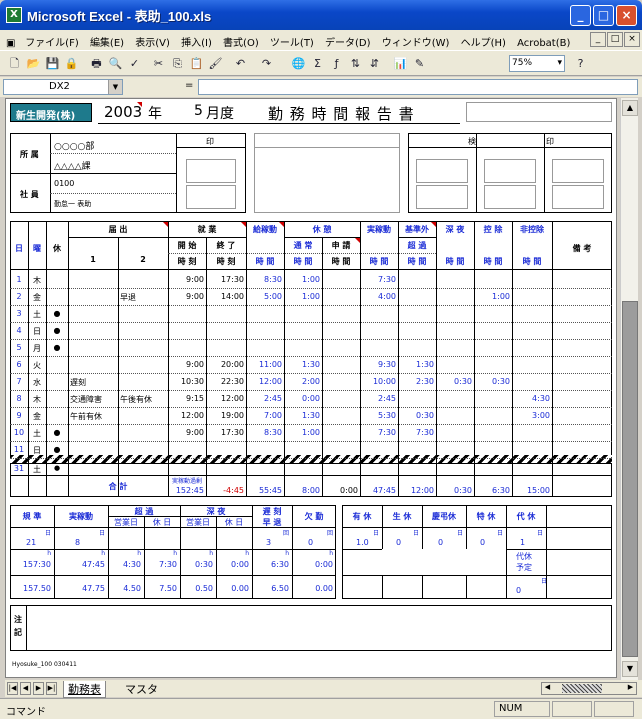 This screenshot has width=642, height=719. I want to click on format-painter-icon: 🖌, so click(215, 63).